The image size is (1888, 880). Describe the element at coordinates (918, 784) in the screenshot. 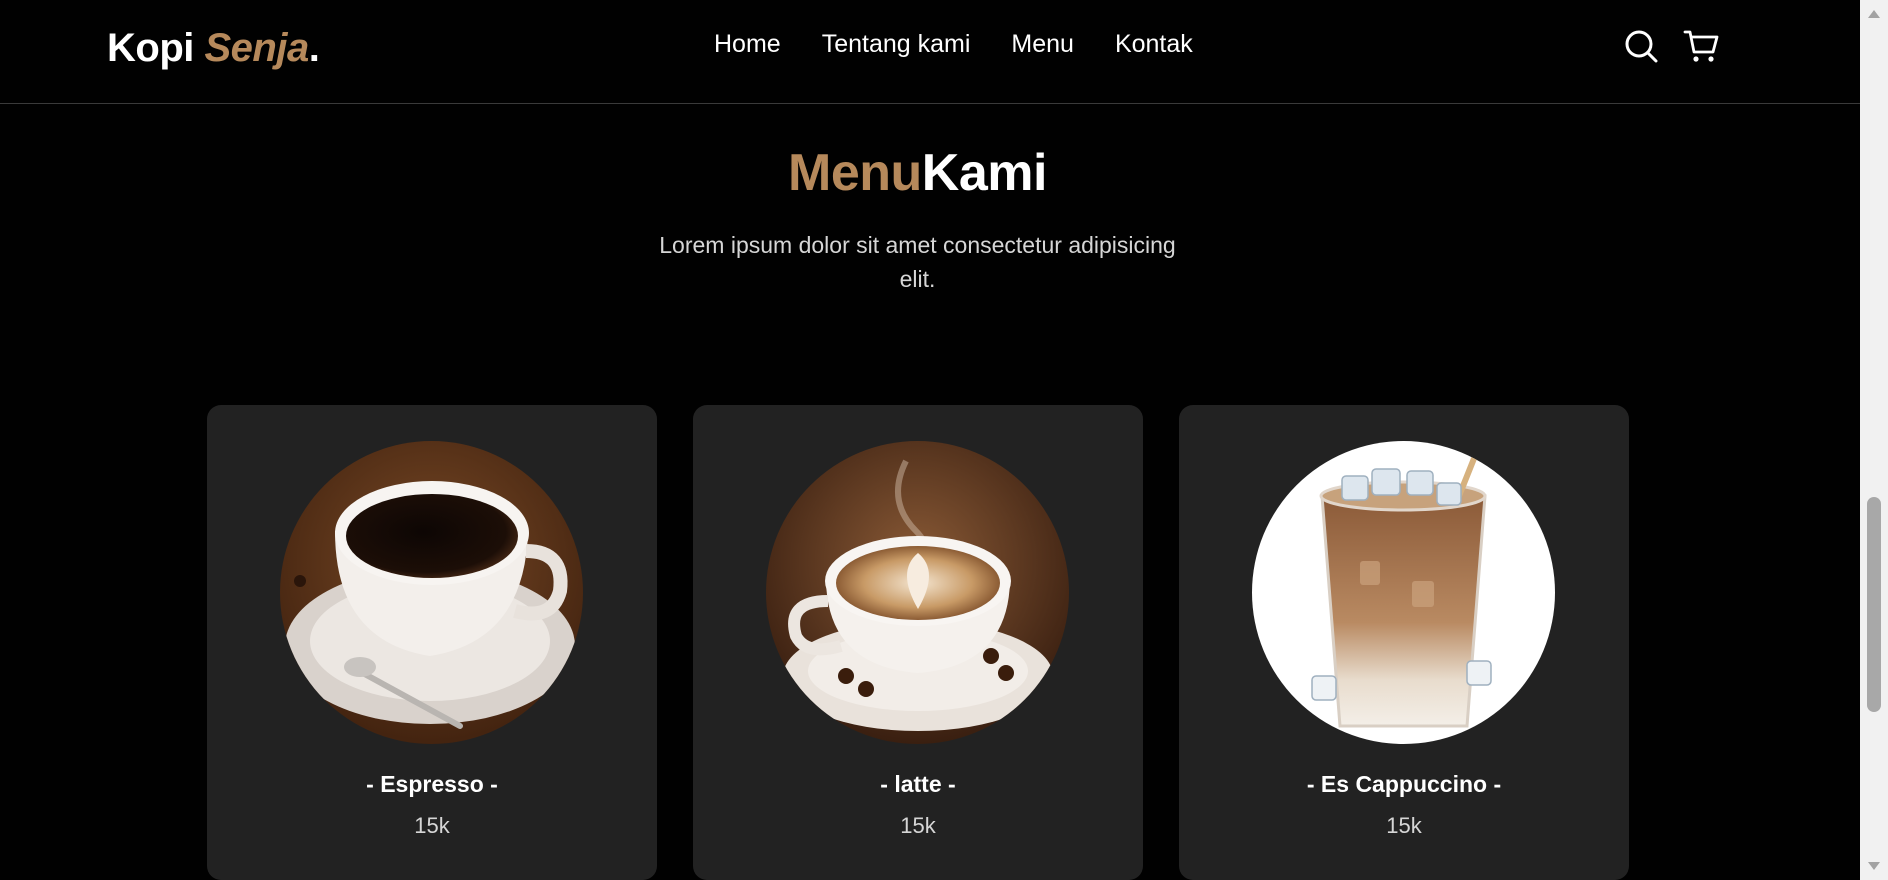

I see `card-title: - latte -` at that location.